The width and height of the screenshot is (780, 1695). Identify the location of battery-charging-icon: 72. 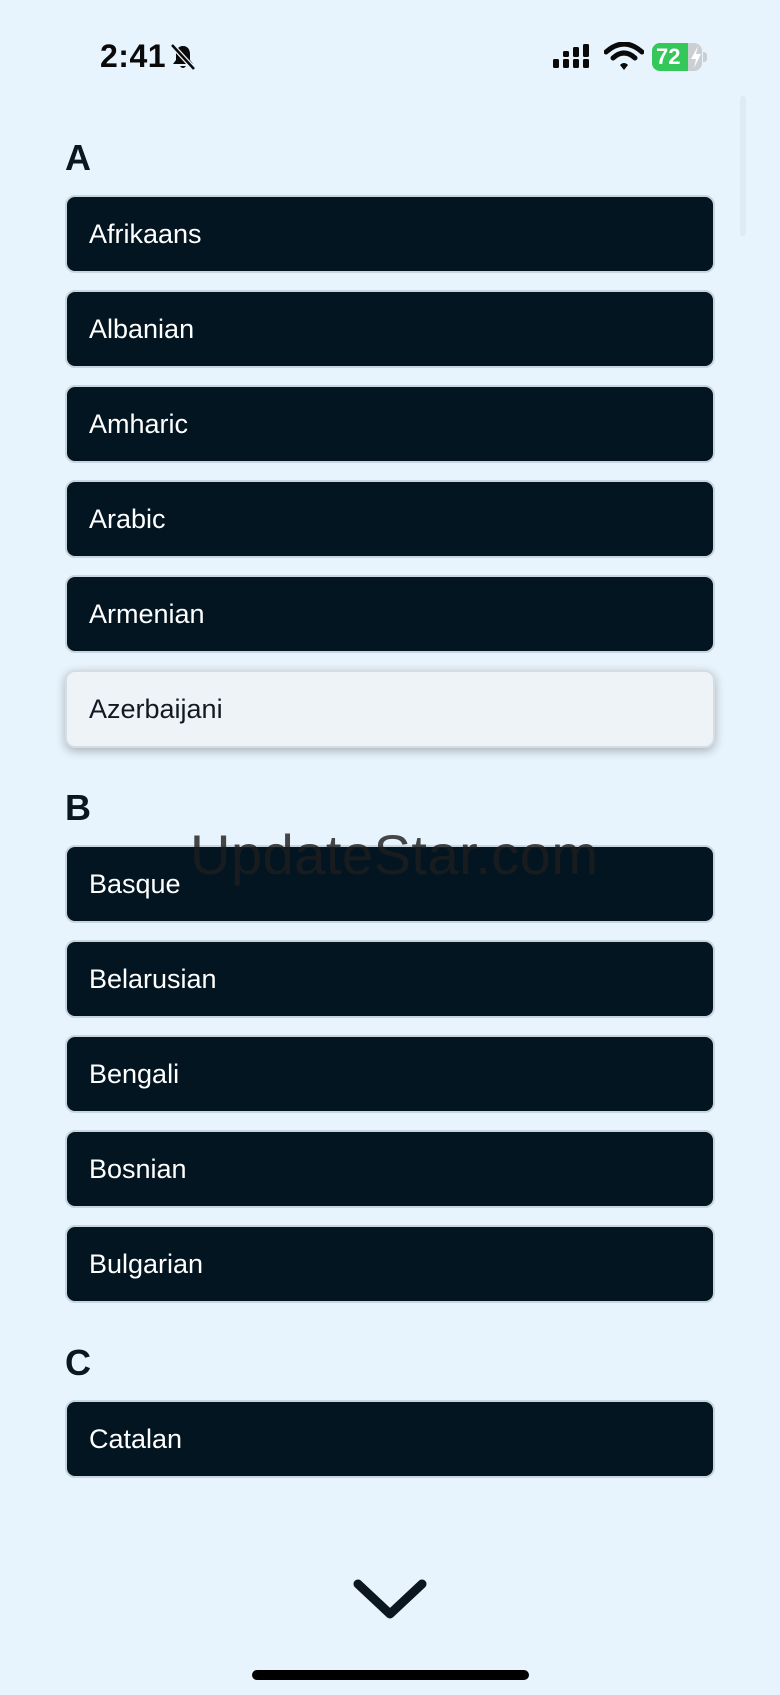
(680, 57).